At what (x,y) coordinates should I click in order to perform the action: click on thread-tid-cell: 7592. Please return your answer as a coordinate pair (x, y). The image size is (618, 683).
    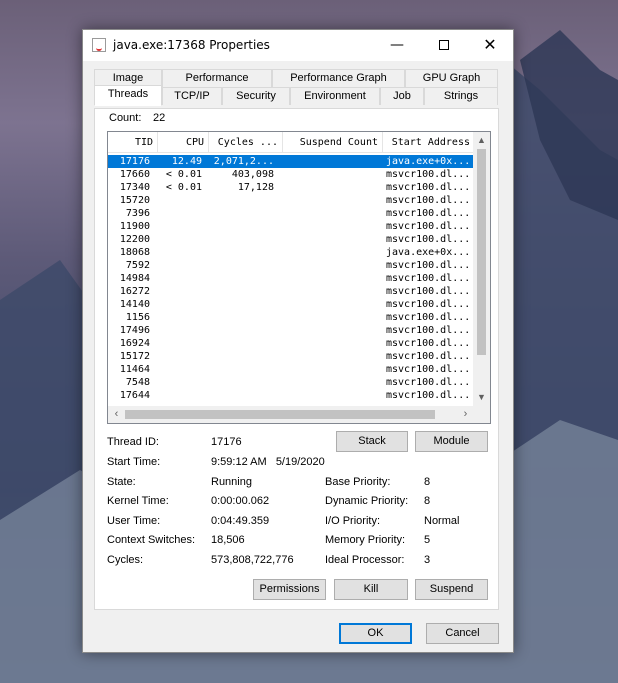
    Looking at the image, I should click on (137, 265).